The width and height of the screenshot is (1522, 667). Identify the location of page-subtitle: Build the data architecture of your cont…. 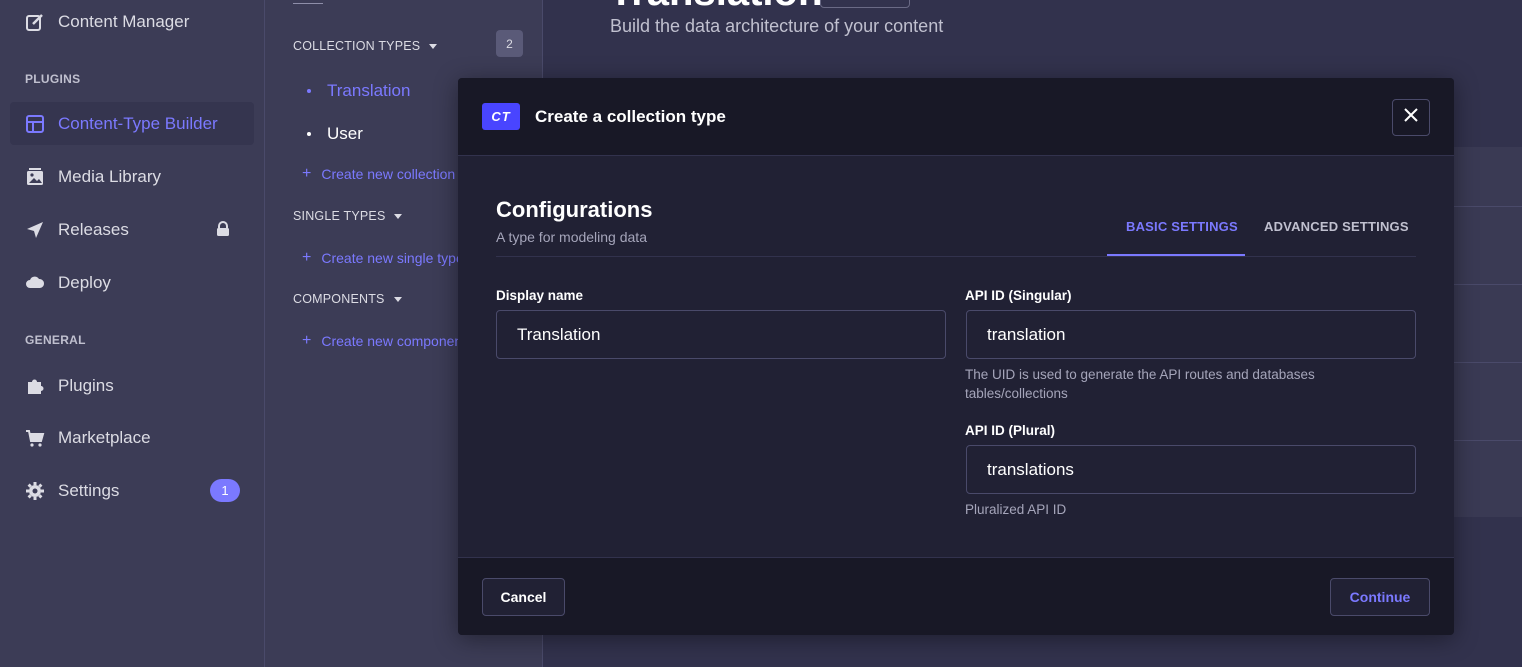
(777, 26).